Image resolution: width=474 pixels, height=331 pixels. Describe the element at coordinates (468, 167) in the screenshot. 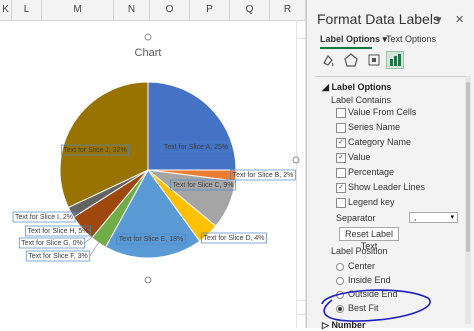

I see `scrollbar-thumb` at that location.